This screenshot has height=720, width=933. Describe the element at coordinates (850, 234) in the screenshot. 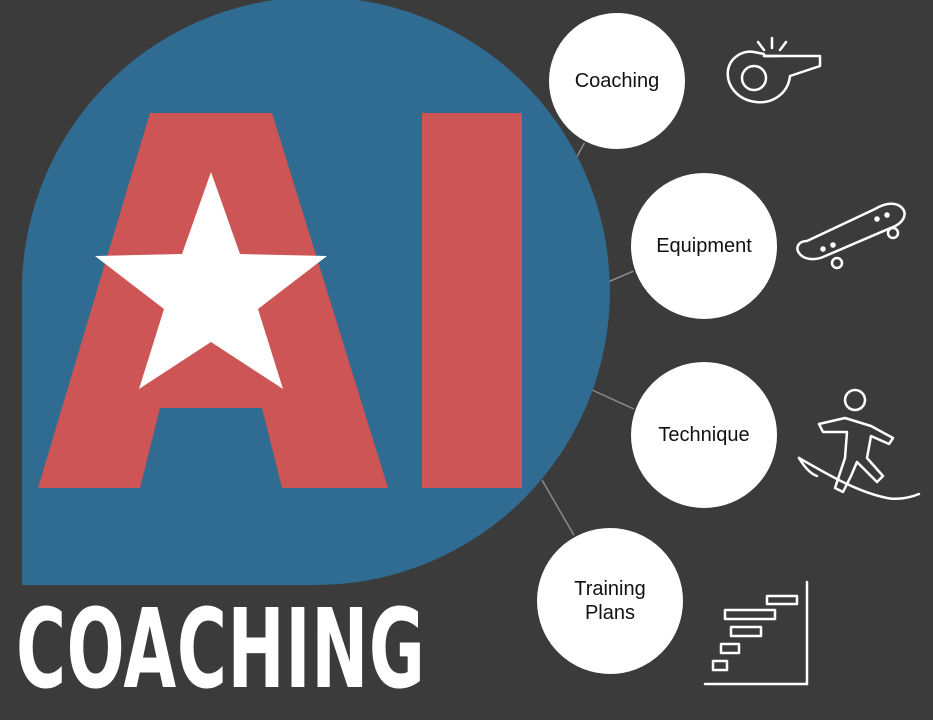

I see `skateboard-icon` at that location.